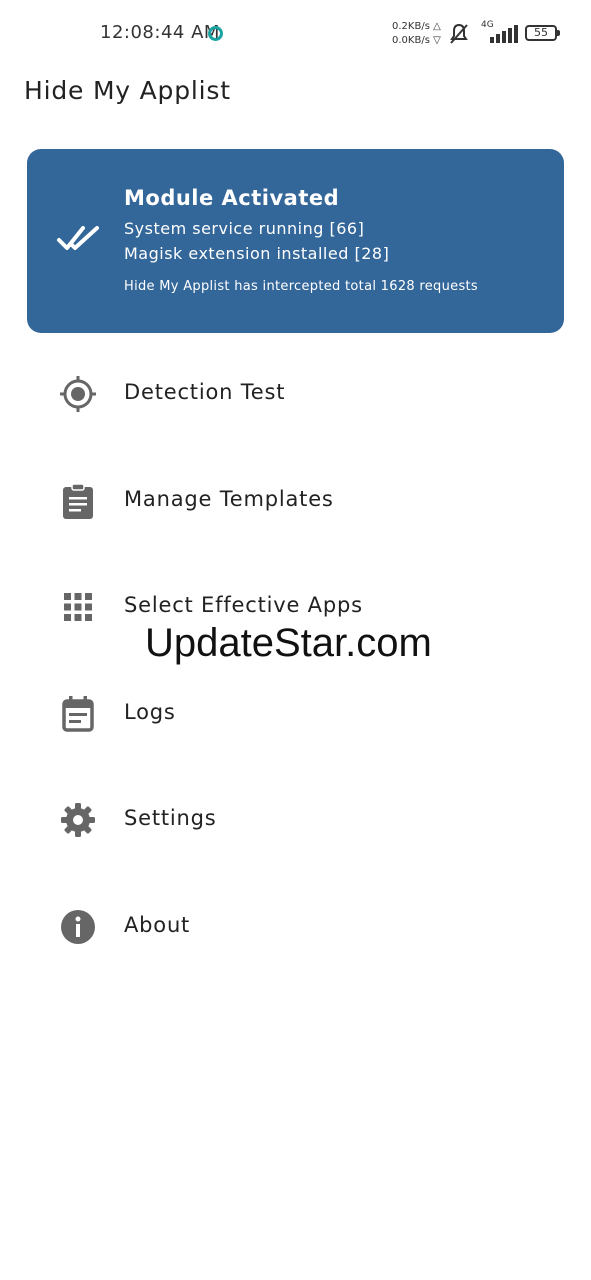 The width and height of the screenshot is (591, 1280). Describe the element at coordinates (78, 714) in the screenshot. I see `calendar-icon` at that location.